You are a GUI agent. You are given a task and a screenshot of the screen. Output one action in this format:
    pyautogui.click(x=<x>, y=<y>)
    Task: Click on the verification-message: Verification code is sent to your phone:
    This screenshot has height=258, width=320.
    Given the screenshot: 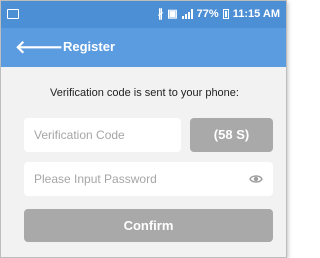 What is the action you would take?
    pyautogui.click(x=144, y=93)
    